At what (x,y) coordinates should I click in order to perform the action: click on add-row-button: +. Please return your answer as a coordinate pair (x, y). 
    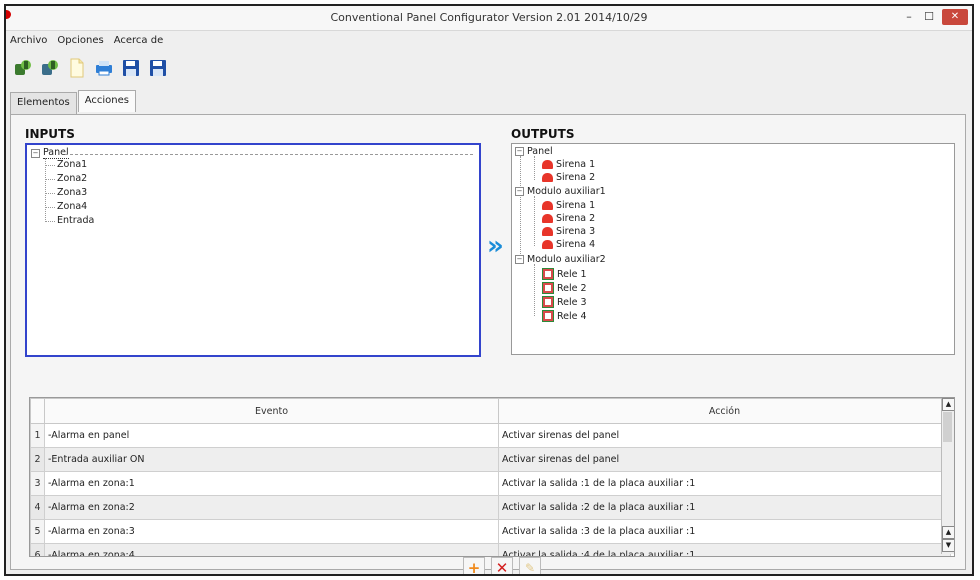
    Looking at the image, I should click on (474, 565).